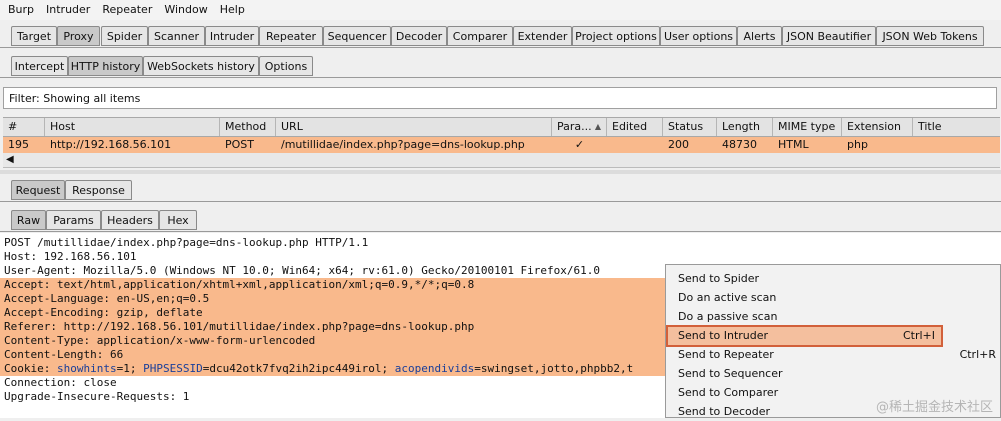 The height and width of the screenshot is (421, 1001). Describe the element at coordinates (500, 190) in the screenshot. I see `message-tab-bar: Request Response` at that location.